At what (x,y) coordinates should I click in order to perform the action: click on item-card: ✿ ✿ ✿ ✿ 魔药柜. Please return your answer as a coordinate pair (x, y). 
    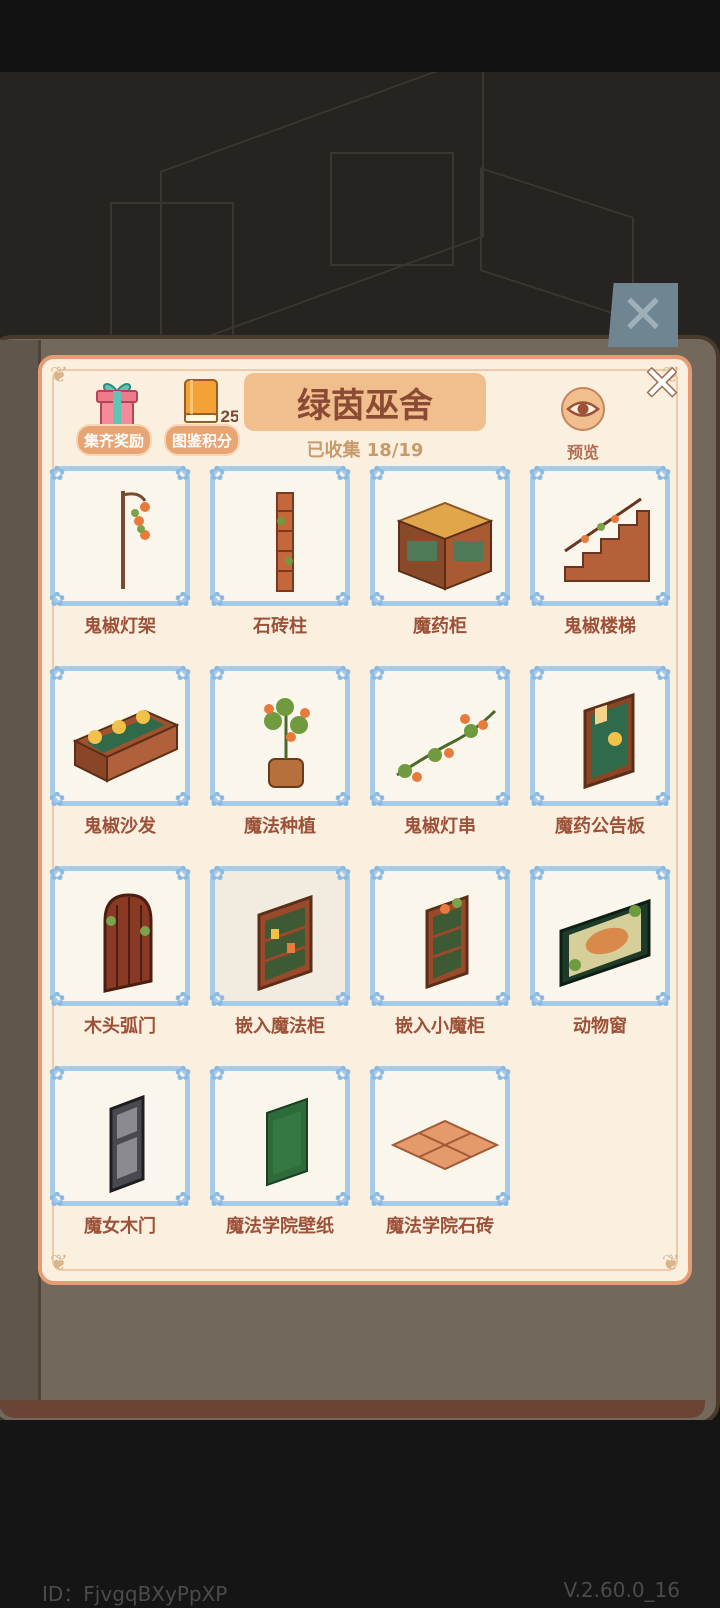
    Looking at the image, I should click on (443, 552).